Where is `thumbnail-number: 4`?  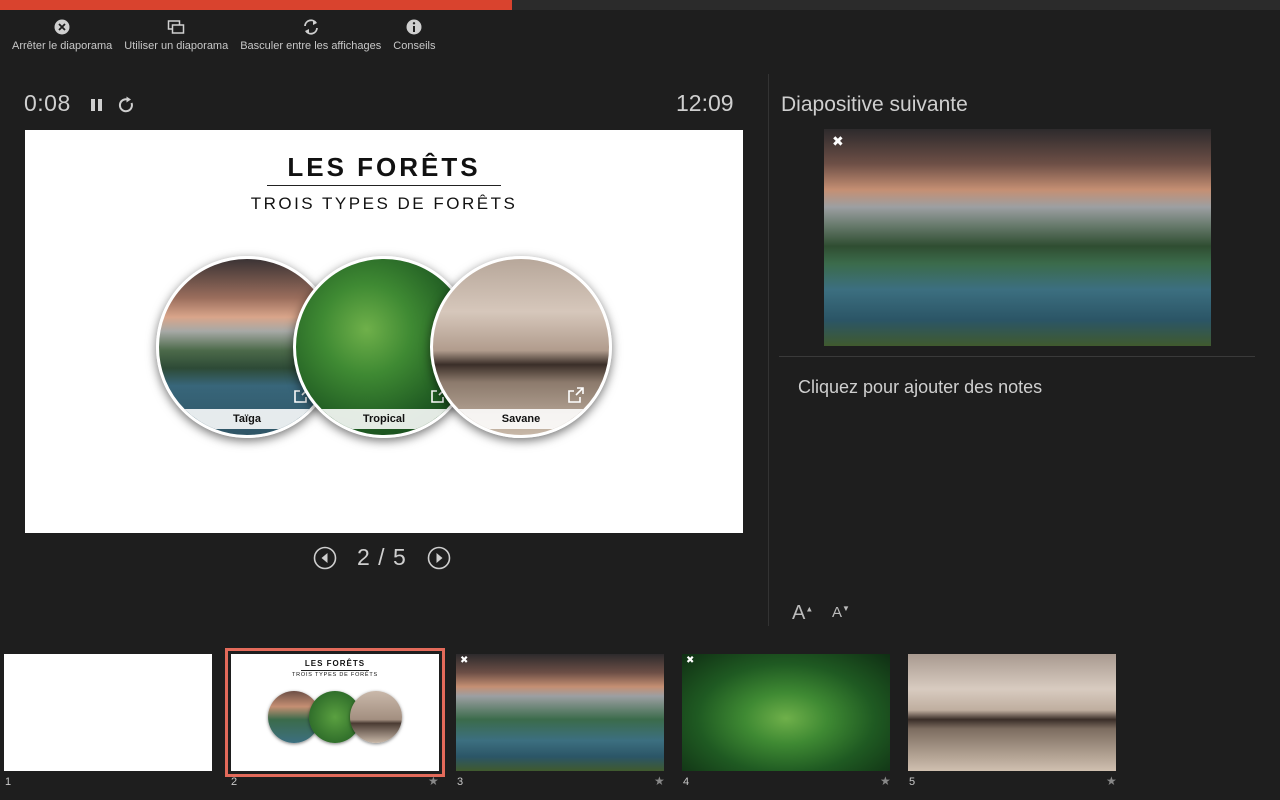 thumbnail-number: 4 is located at coordinates (686, 782).